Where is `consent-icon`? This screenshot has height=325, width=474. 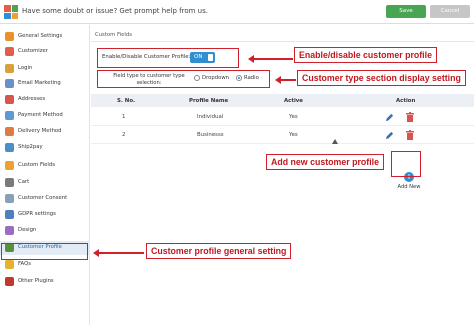 consent-icon is located at coordinates (9, 198).